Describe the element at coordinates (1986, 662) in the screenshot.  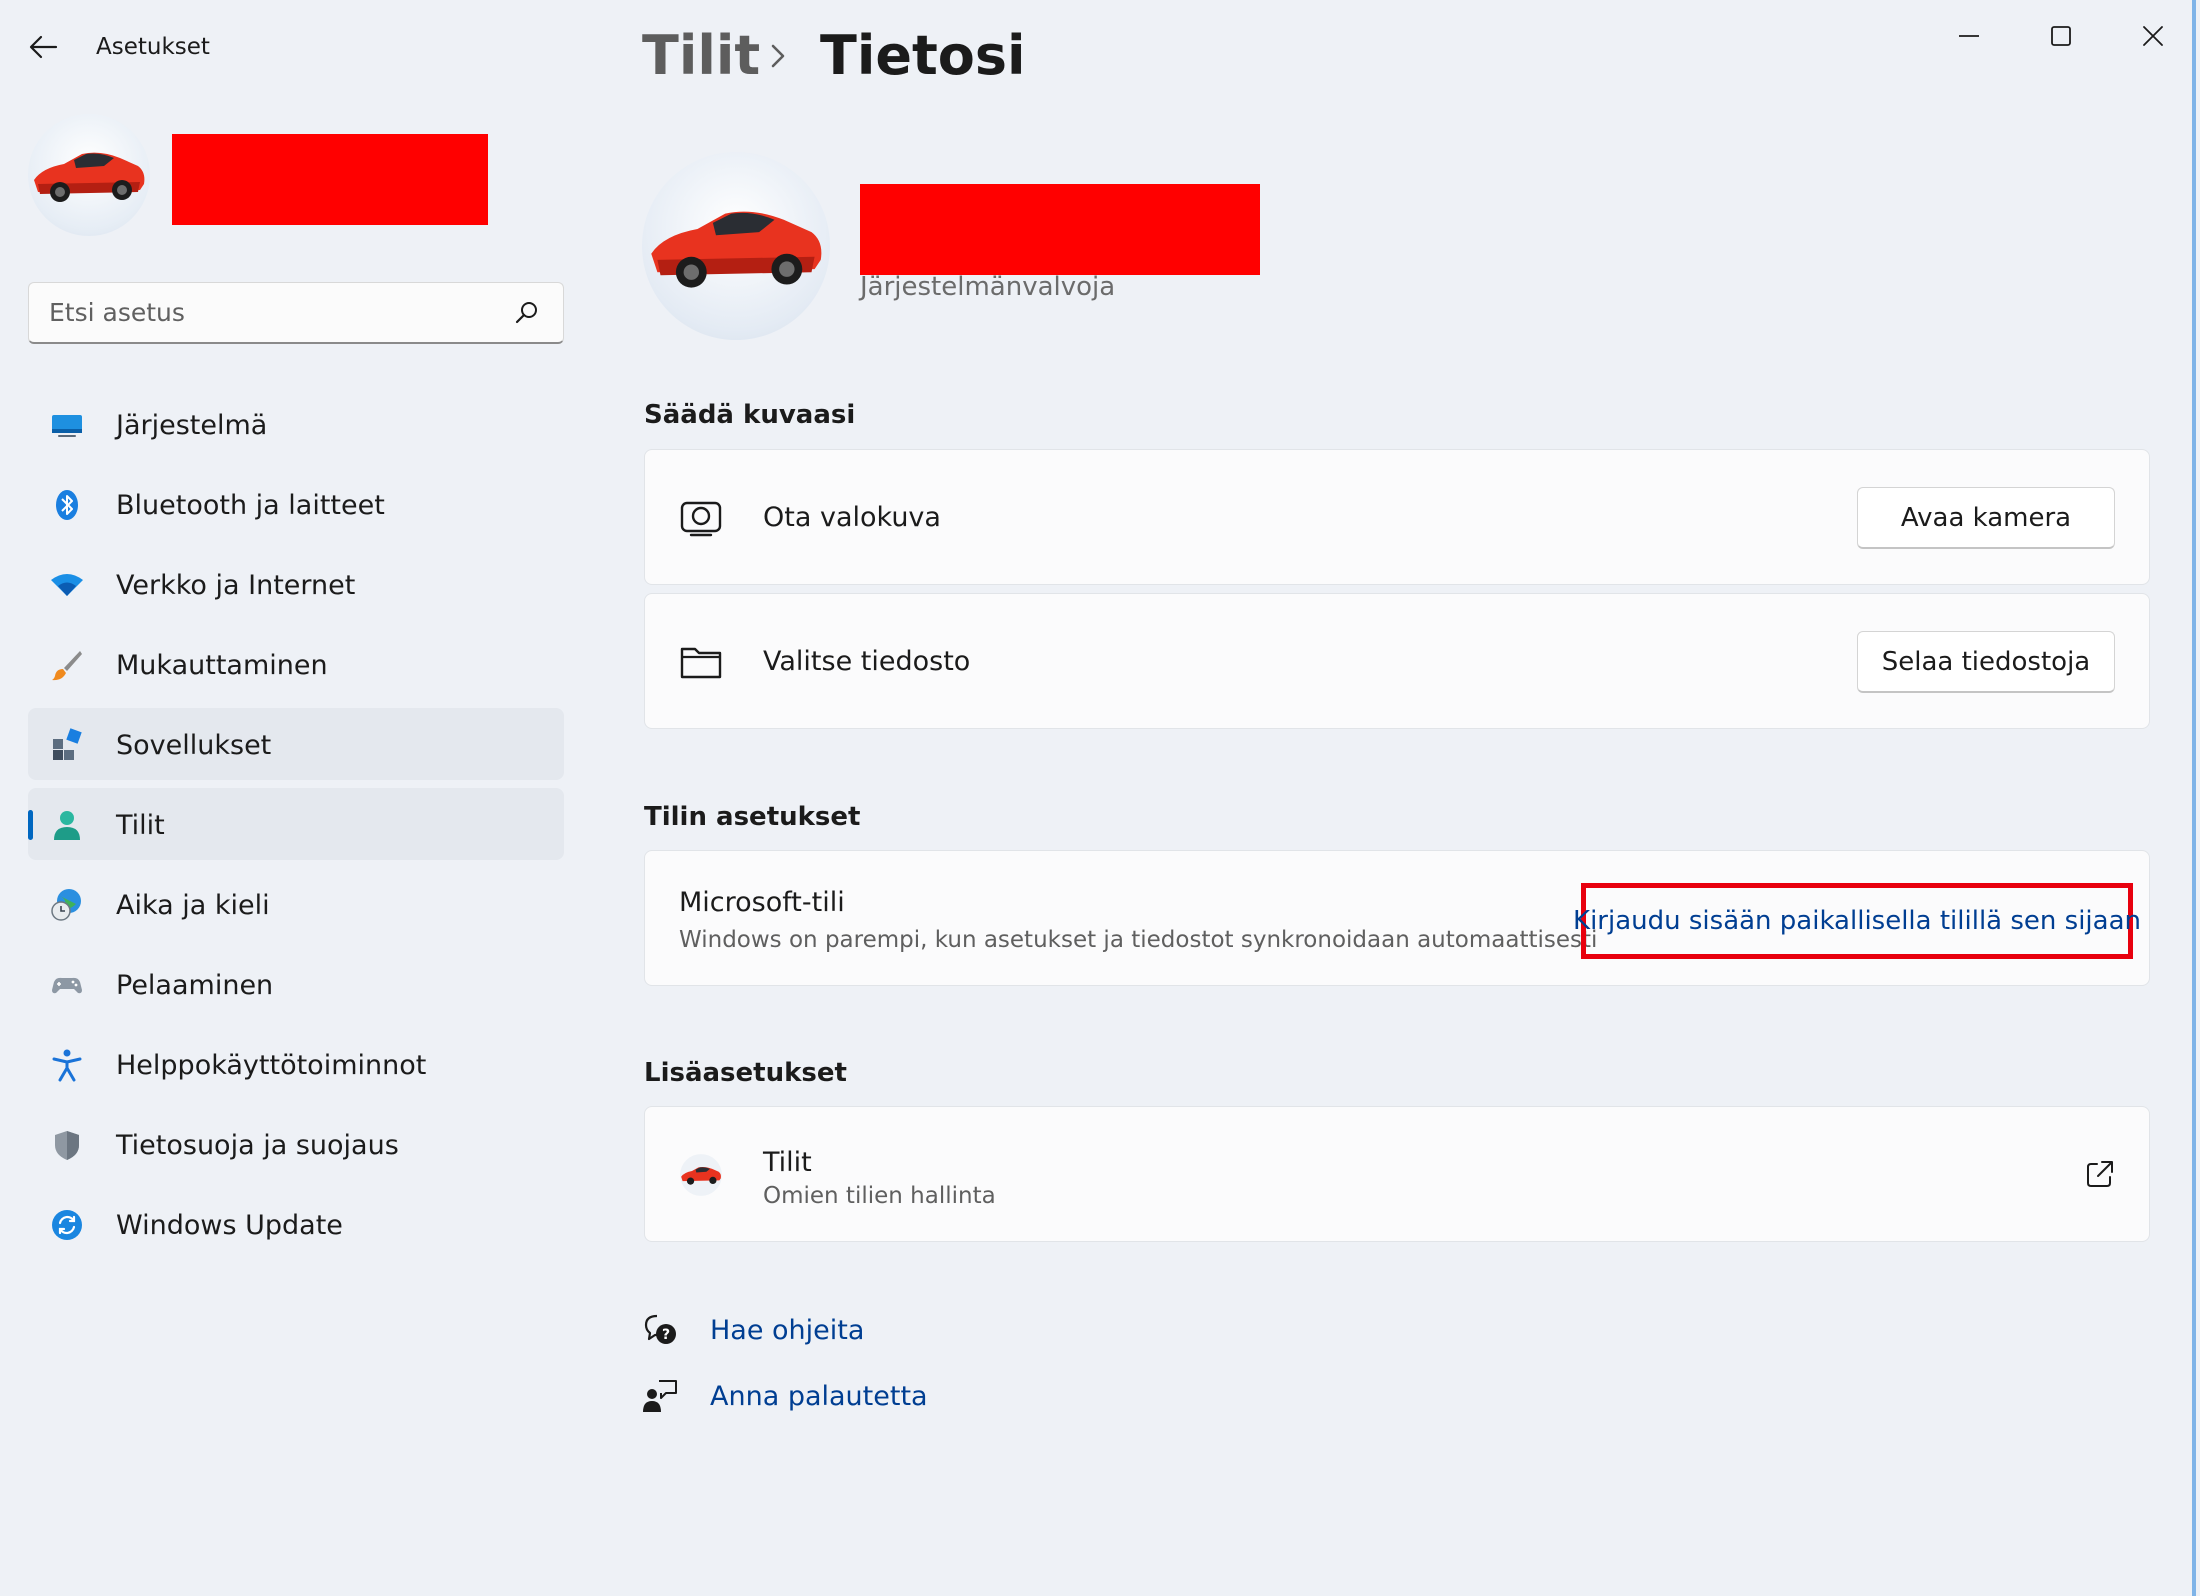
I see `browse-files-button: Selaa tiedostoja` at that location.